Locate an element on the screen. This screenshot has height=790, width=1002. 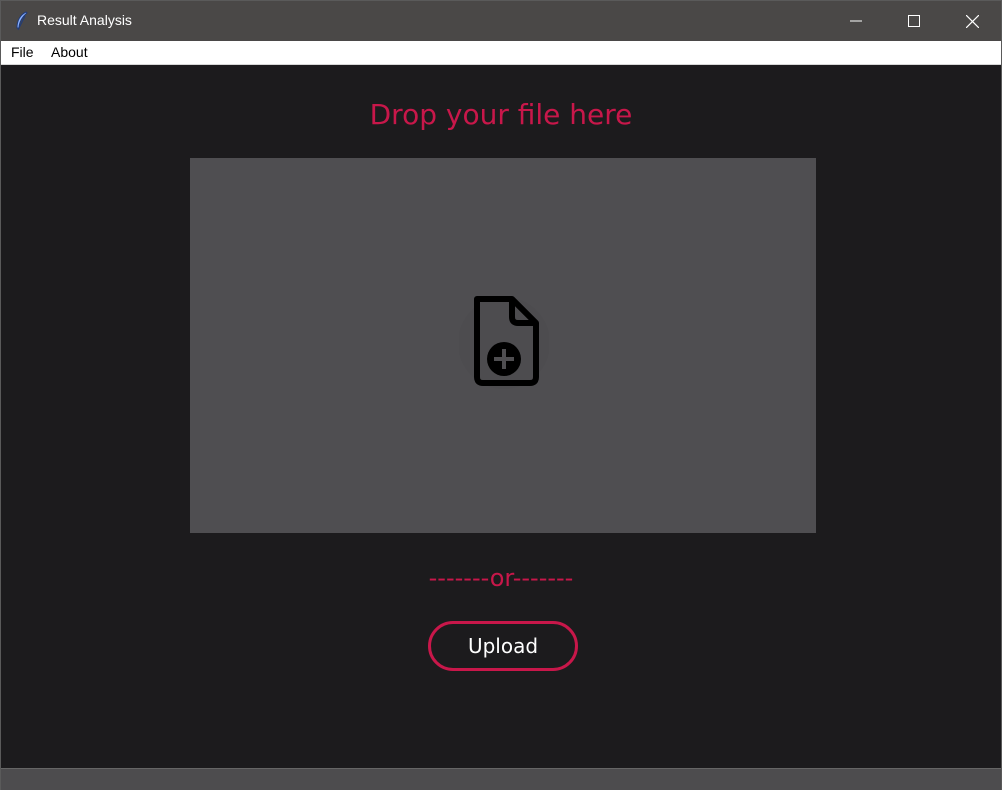
upload-button: Upload is located at coordinates (503, 646).